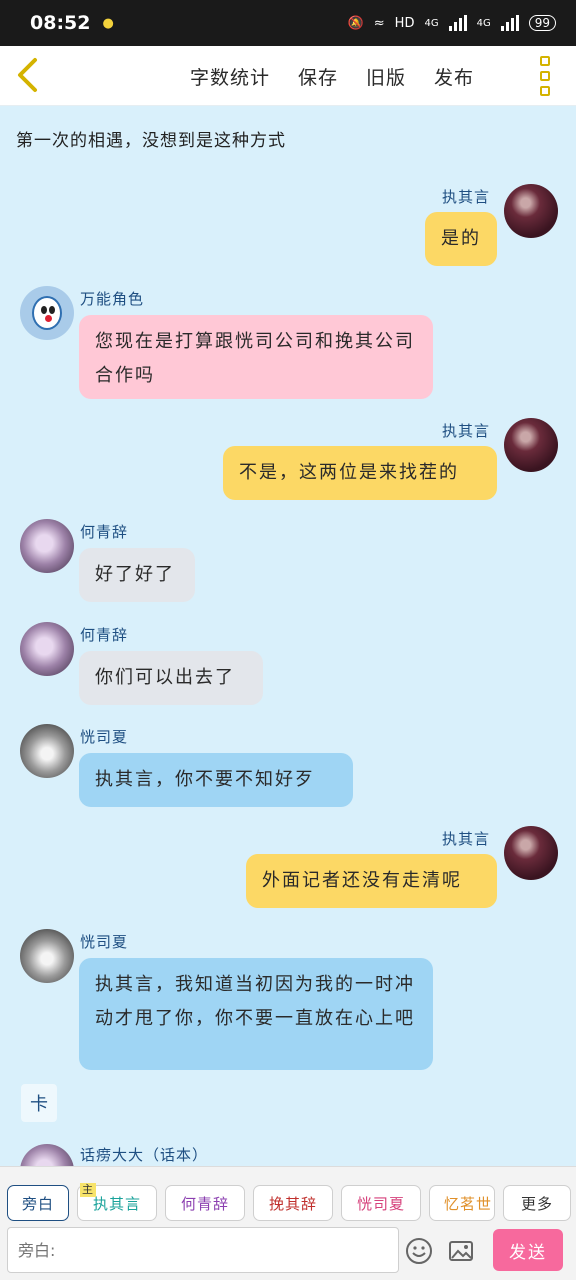 This screenshot has width=576, height=1280. What do you see at coordinates (256, 357) in the screenshot?
I see `message-bubble: 您现在是打算跟恍司公司和挽其公司合作吗` at bounding box center [256, 357].